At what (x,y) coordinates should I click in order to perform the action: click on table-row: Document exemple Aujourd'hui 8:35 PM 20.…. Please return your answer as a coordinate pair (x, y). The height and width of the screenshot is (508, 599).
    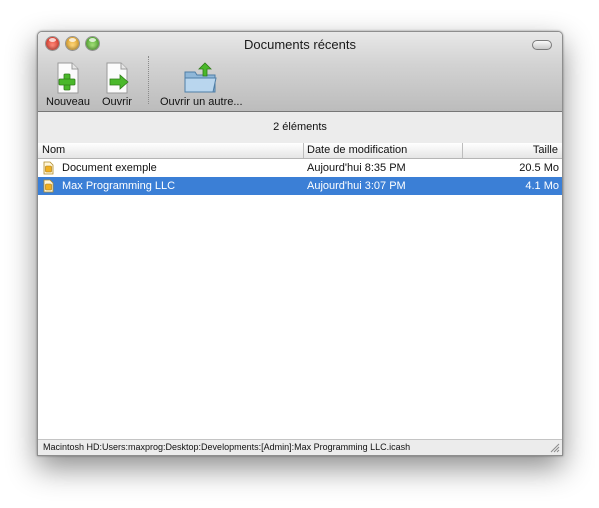
    Looking at the image, I should click on (300, 168).